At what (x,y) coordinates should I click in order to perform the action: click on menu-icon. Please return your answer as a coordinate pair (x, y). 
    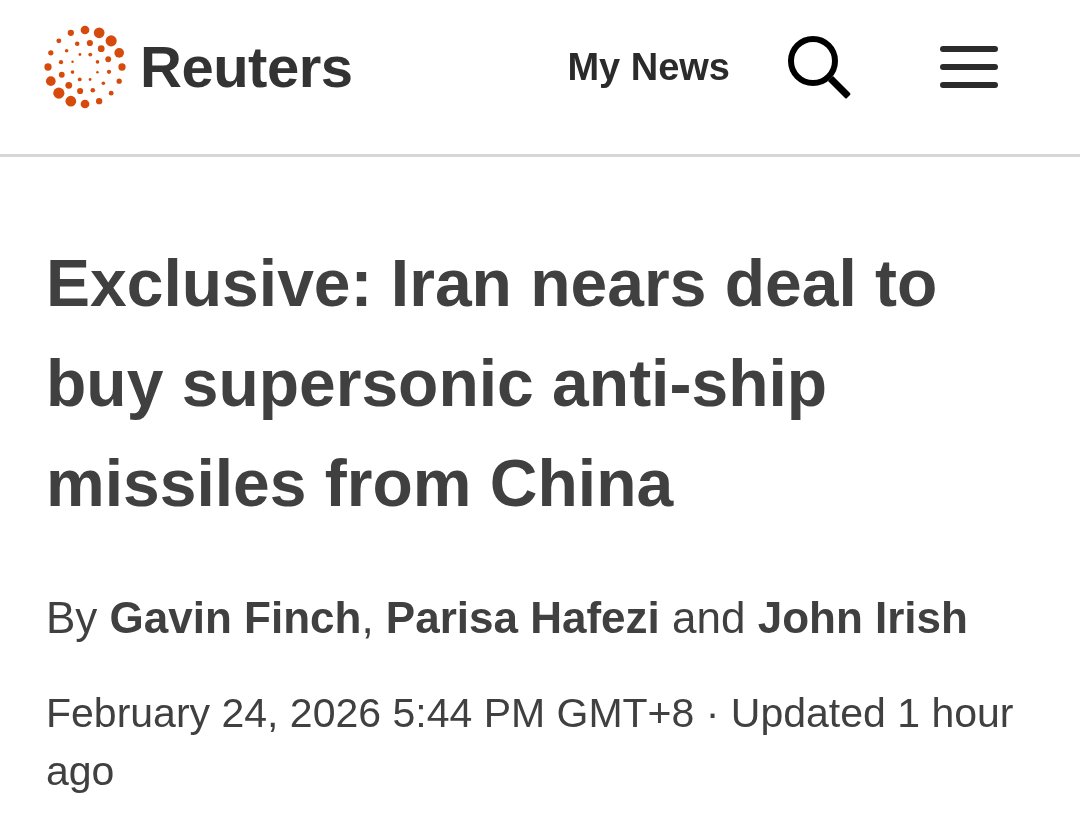
    Looking at the image, I should click on (969, 67).